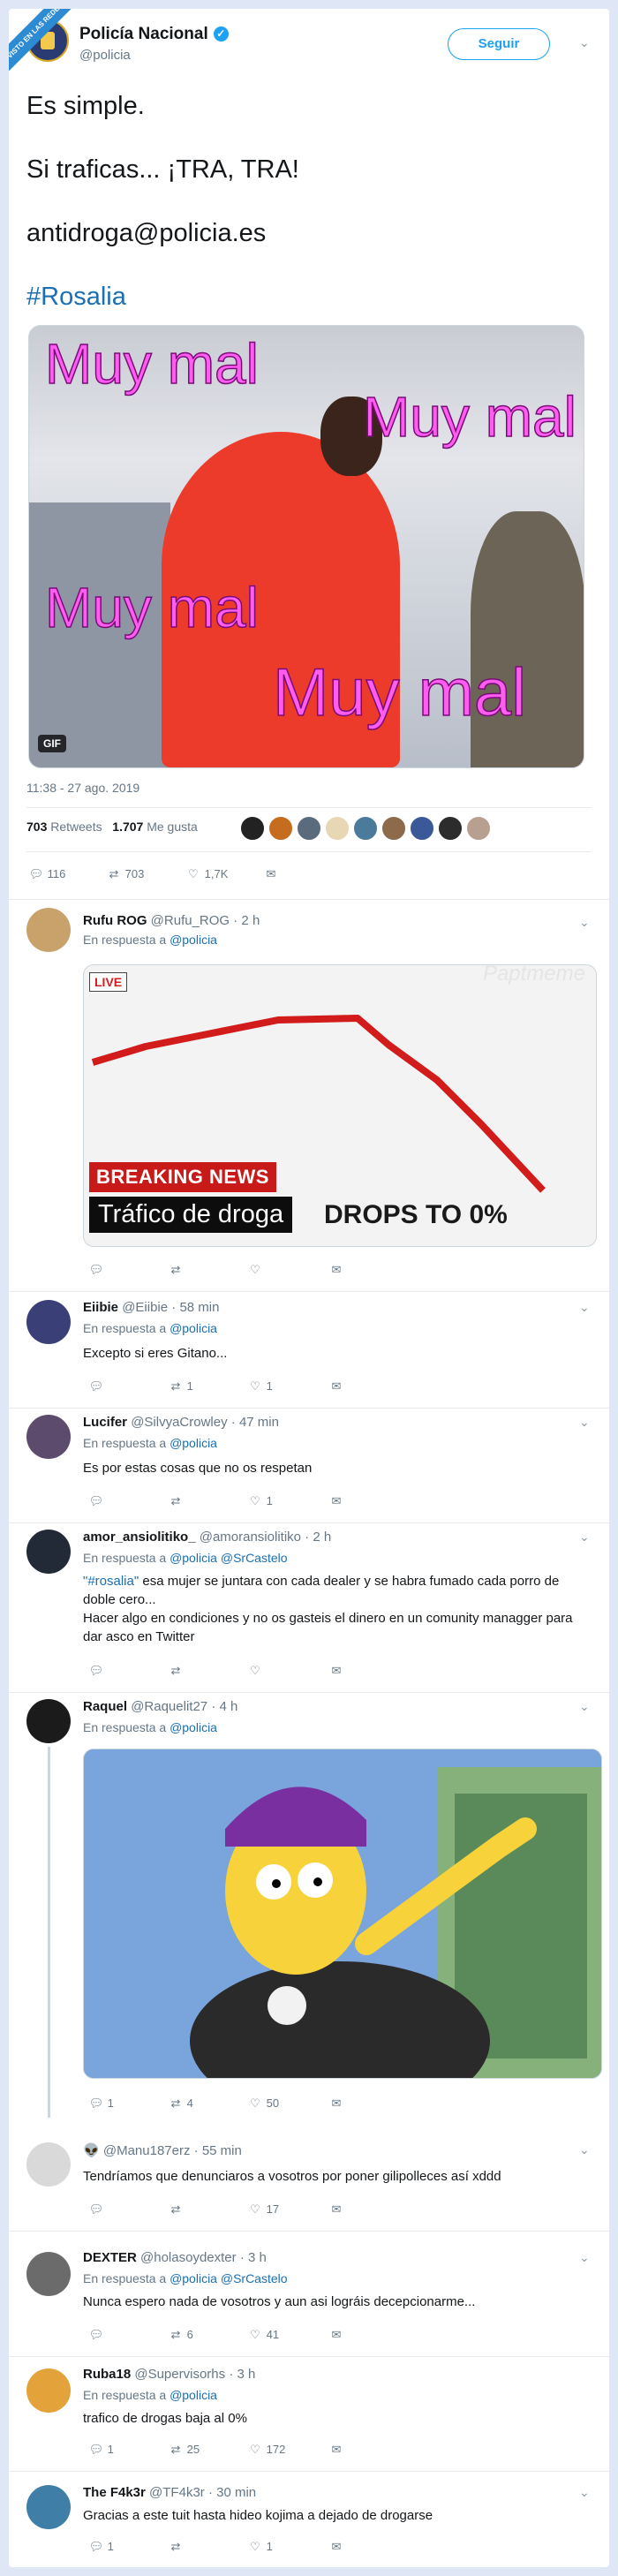 This screenshot has width=618, height=2576. Describe the element at coordinates (191, 920) in the screenshot. I see `reply-author-handle: @Rufu_ROG` at that location.